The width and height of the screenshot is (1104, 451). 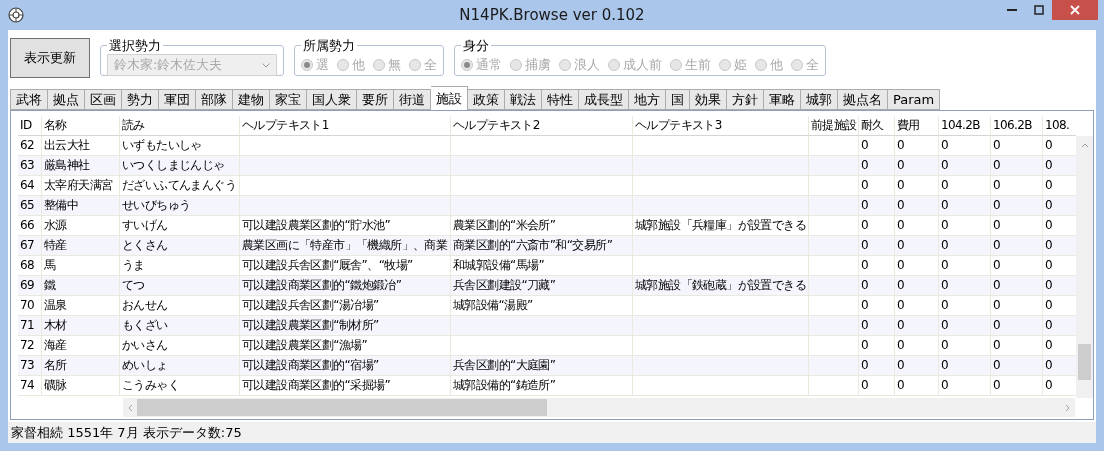 What do you see at coordinates (542, 286) in the screenshot?
I see `table-cell: 兵舎区劃建設“刀藏”` at bounding box center [542, 286].